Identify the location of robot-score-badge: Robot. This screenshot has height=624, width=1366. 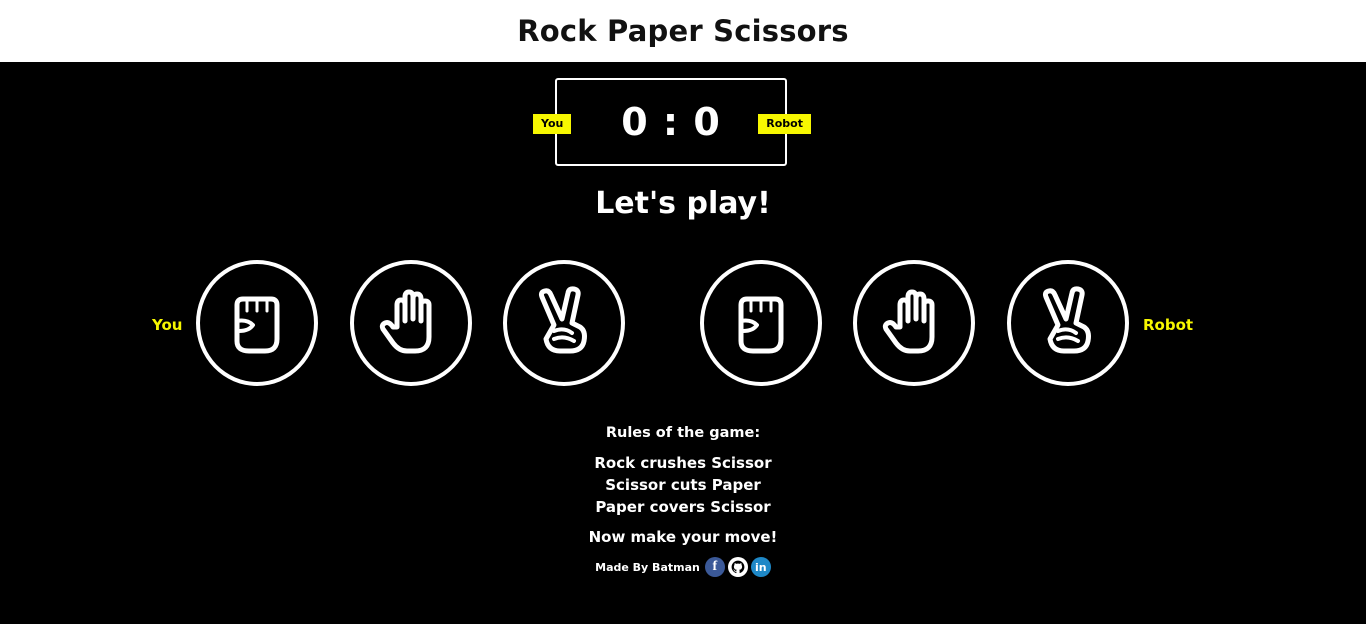
(784, 124).